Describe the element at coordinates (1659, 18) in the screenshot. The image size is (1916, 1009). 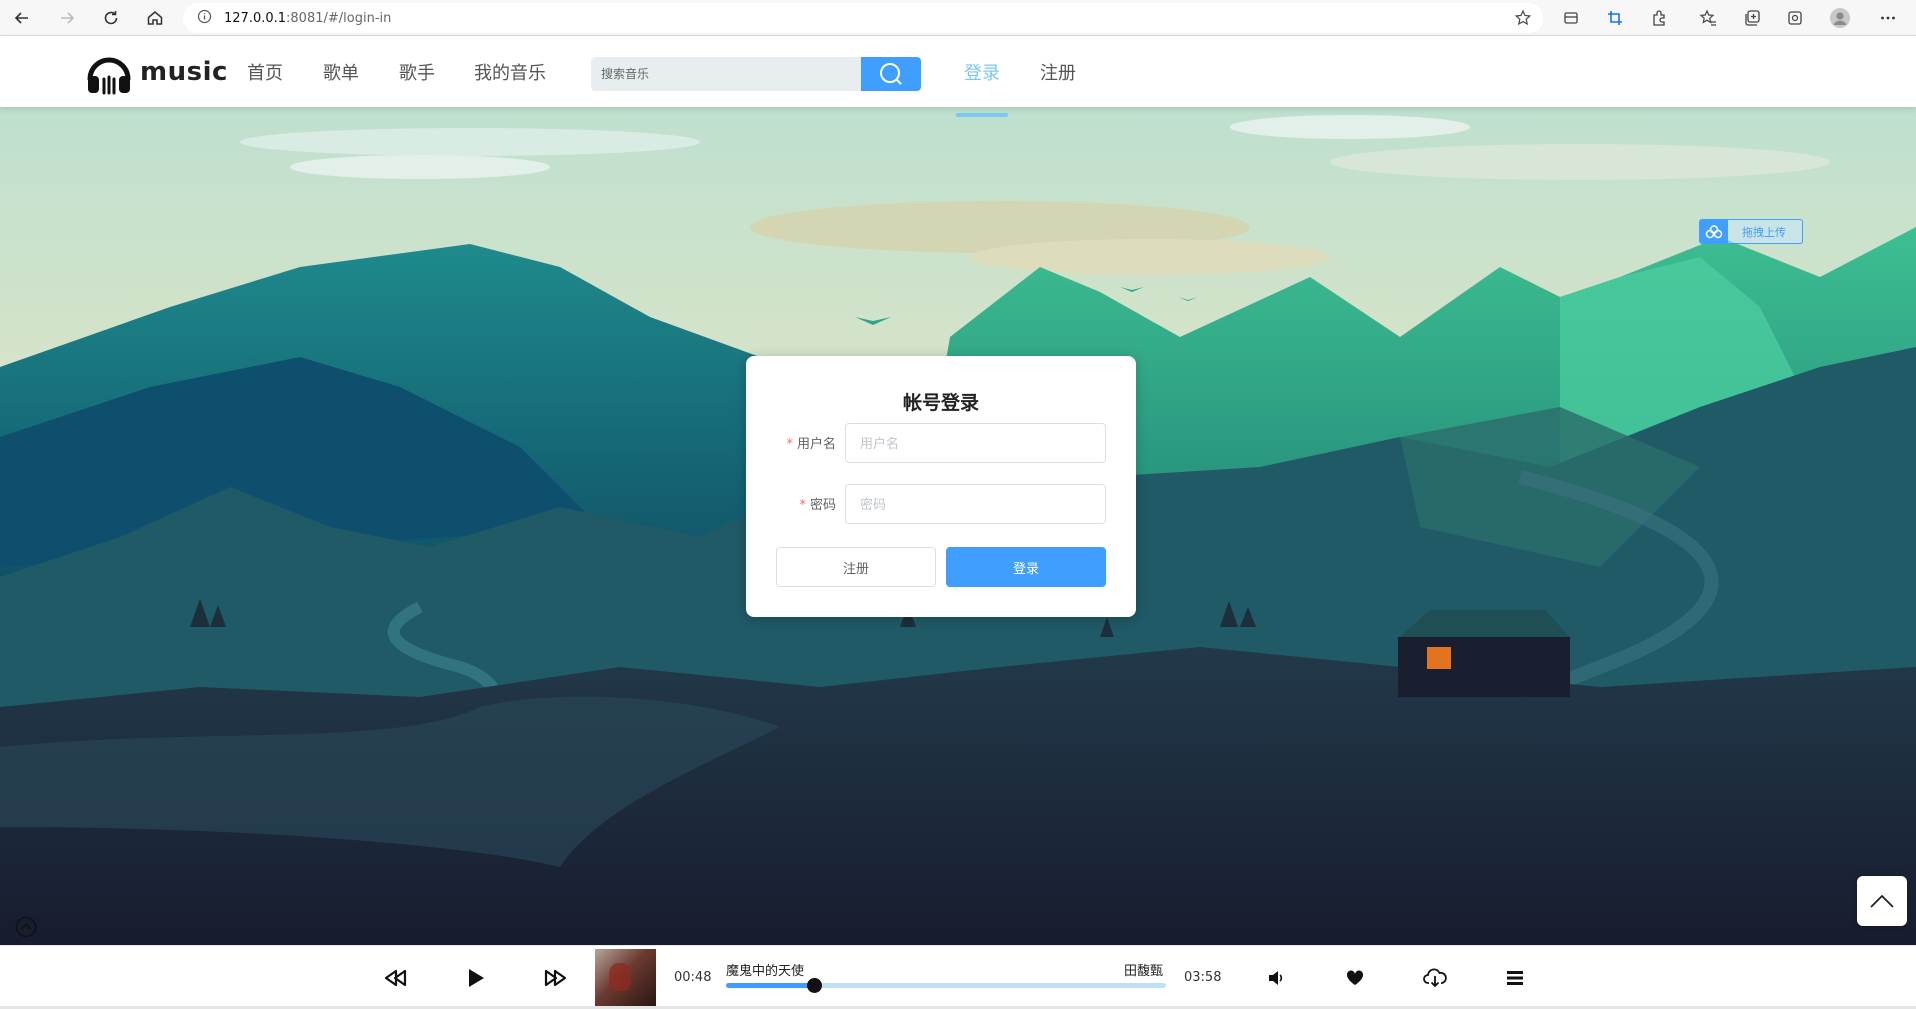
I see `extensions-icon` at that location.